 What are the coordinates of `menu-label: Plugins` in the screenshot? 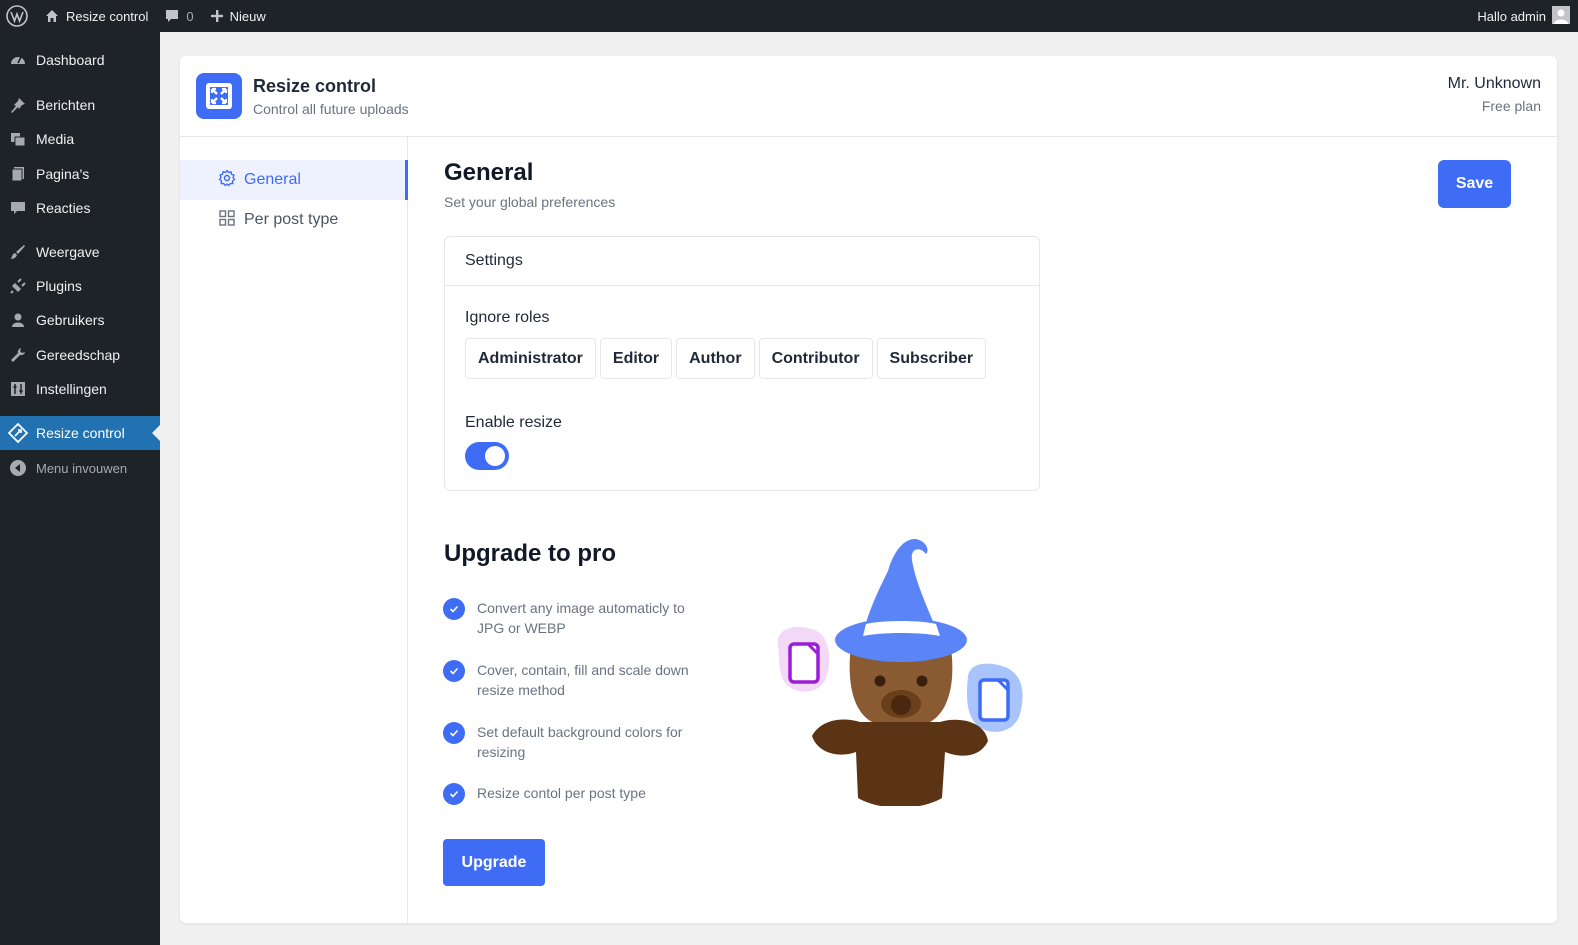 It's located at (59, 286).